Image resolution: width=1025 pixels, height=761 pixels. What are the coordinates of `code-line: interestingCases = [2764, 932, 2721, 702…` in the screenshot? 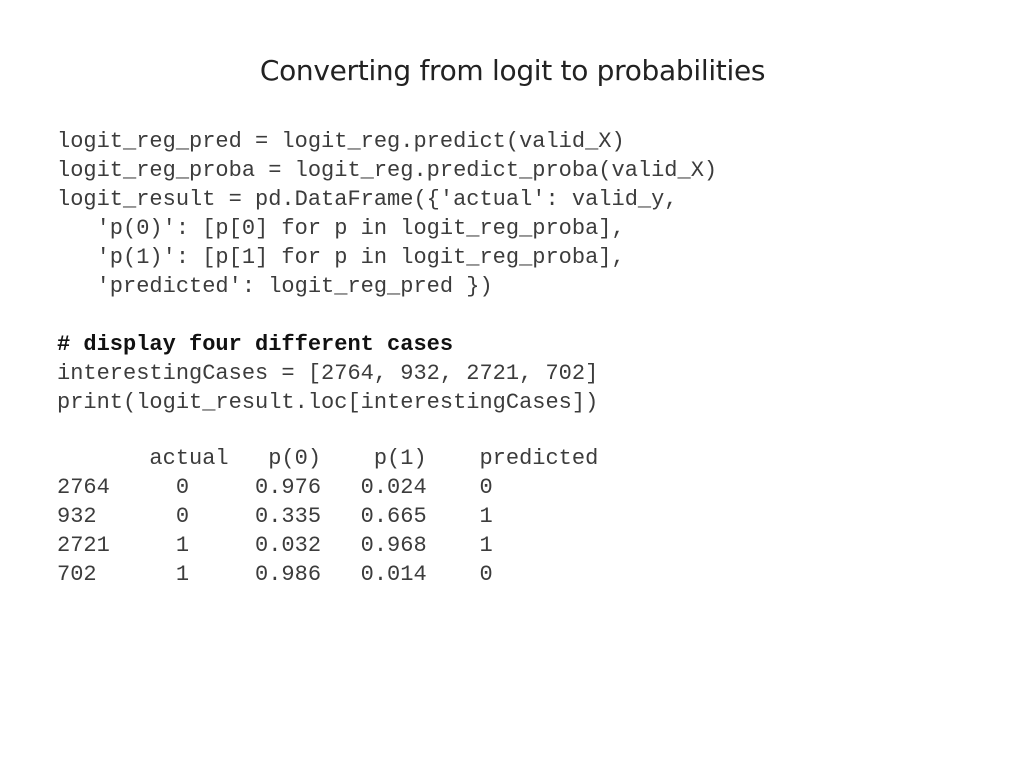 It's located at (328, 373).